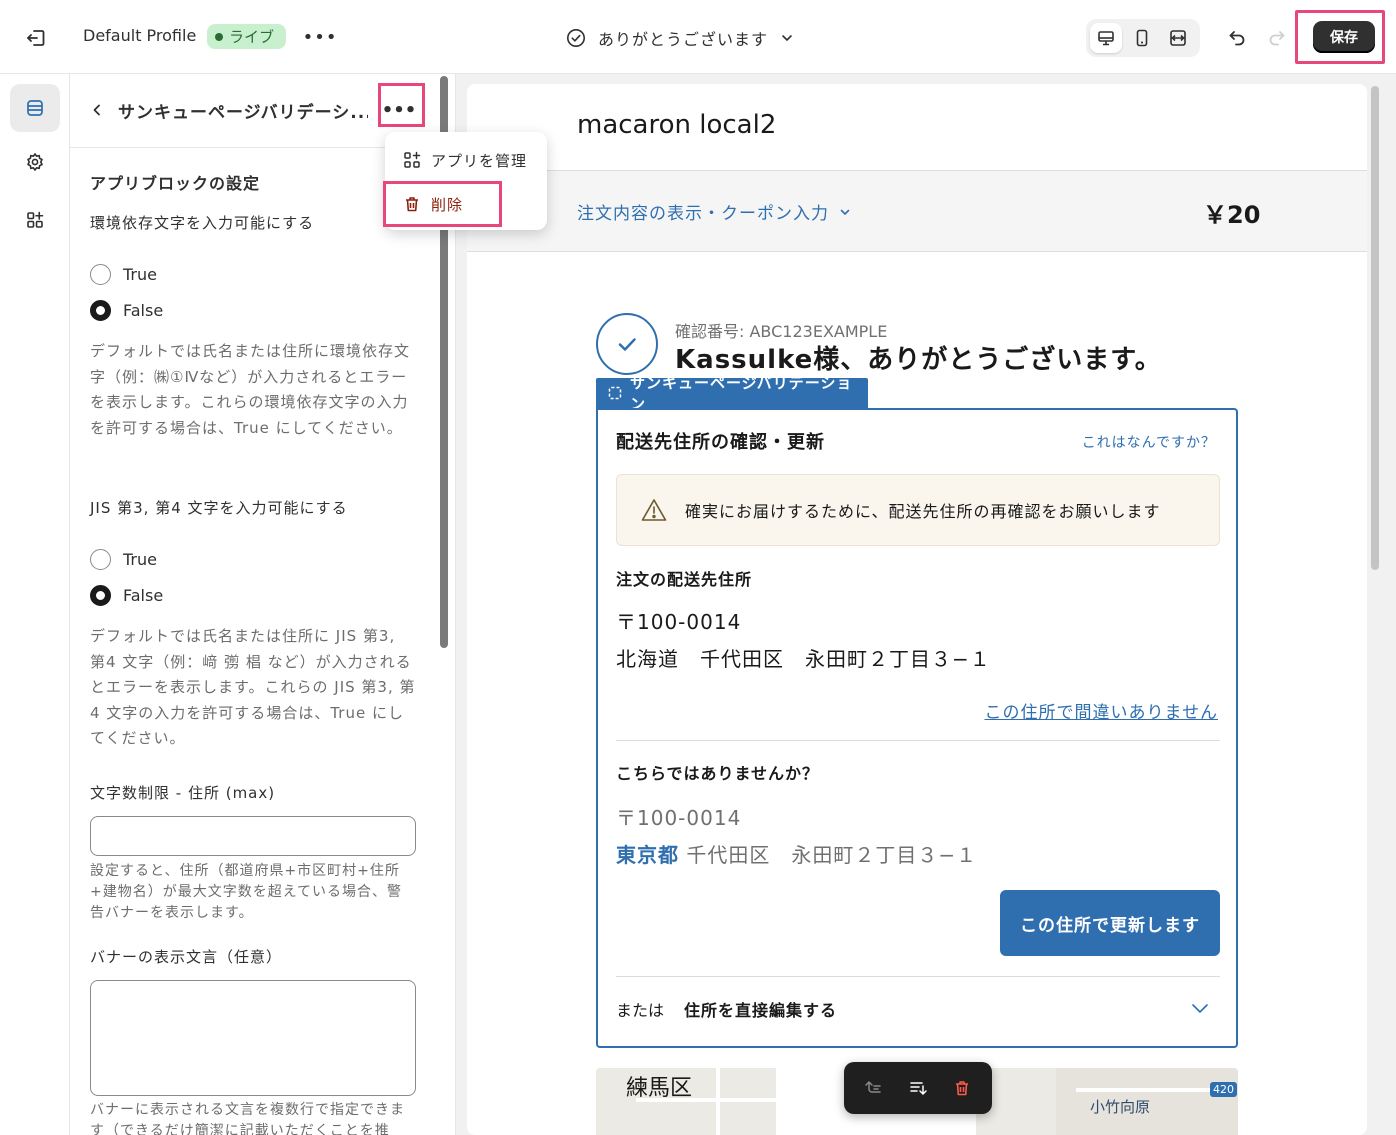  Describe the element at coordinates (761, 1010) in the screenshot. I see `edit-address-label: 住所を直接編集する` at that location.